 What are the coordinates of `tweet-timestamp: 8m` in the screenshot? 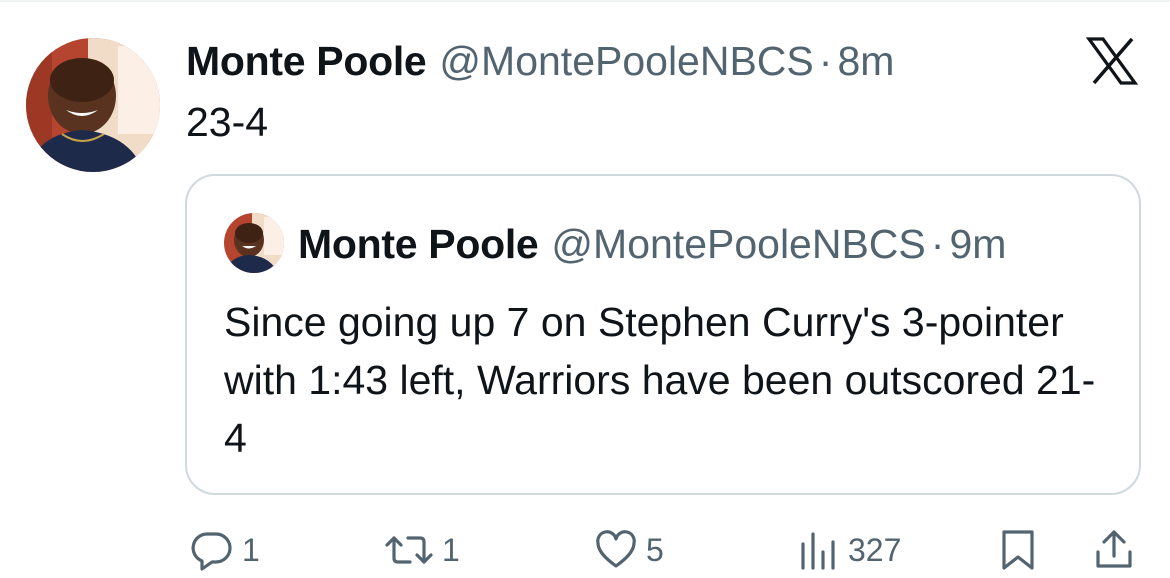 It's located at (865, 61).